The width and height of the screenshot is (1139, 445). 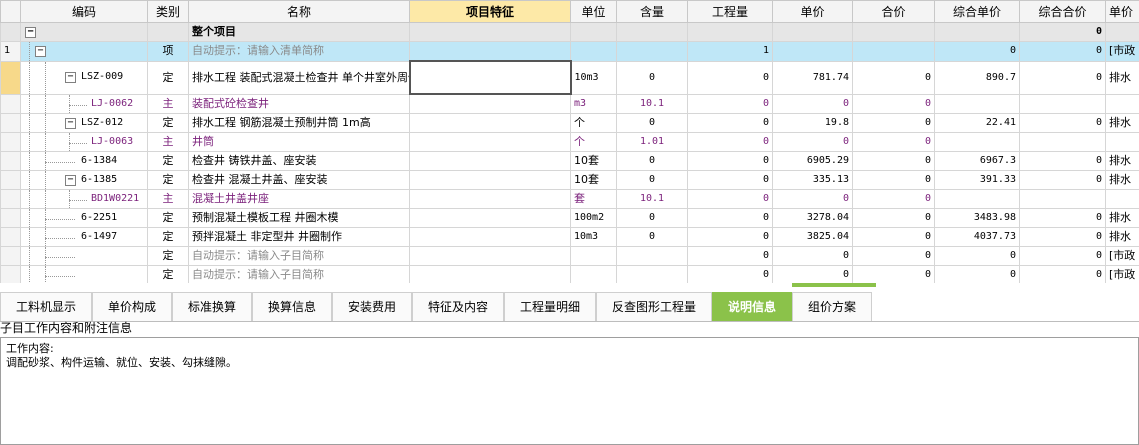 What do you see at coordinates (99, 218) in the screenshot?
I see `code-text: 6-2251` at bounding box center [99, 218].